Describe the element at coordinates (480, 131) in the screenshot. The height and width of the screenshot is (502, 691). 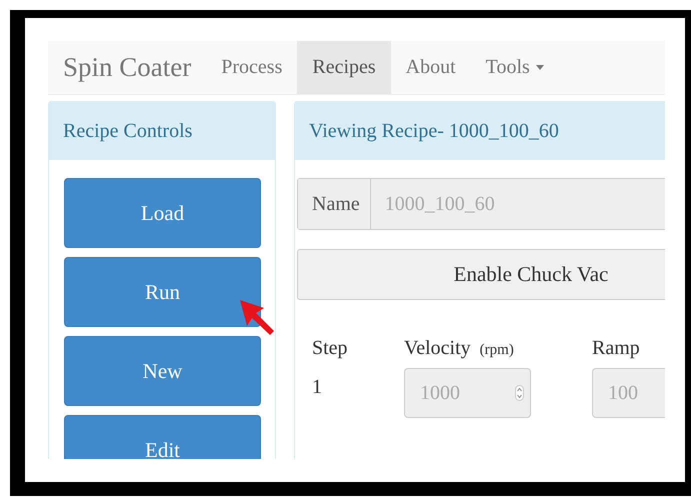
I see `panel-heading: Viewing Recipe- 1000_100_60` at that location.